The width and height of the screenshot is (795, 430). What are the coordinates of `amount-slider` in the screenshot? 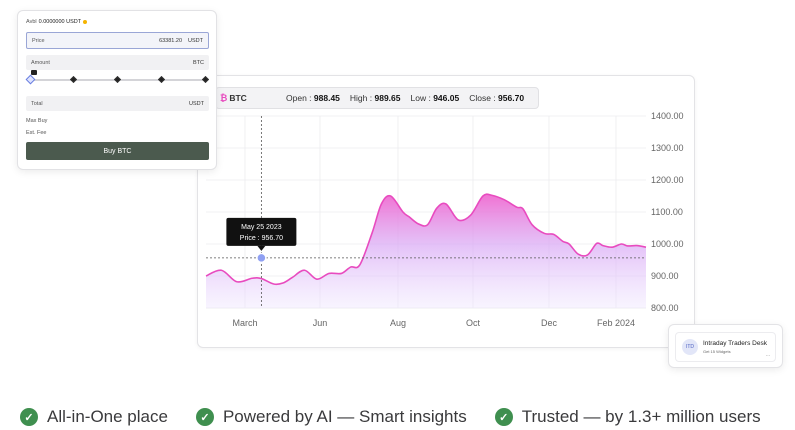 It's located at (117, 79).